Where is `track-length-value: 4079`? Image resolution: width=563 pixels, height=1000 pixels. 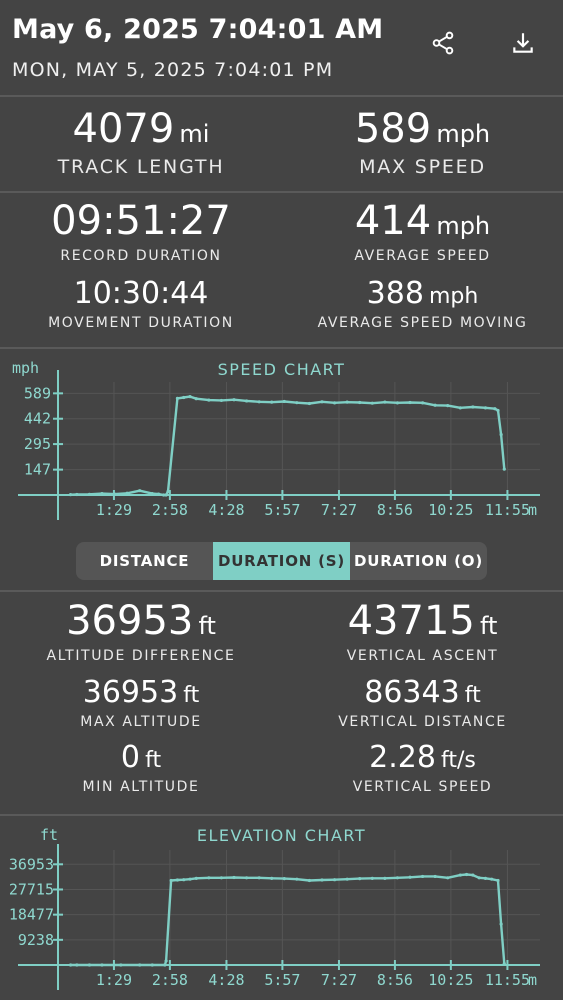
track-length-value: 4079 is located at coordinates (123, 129).